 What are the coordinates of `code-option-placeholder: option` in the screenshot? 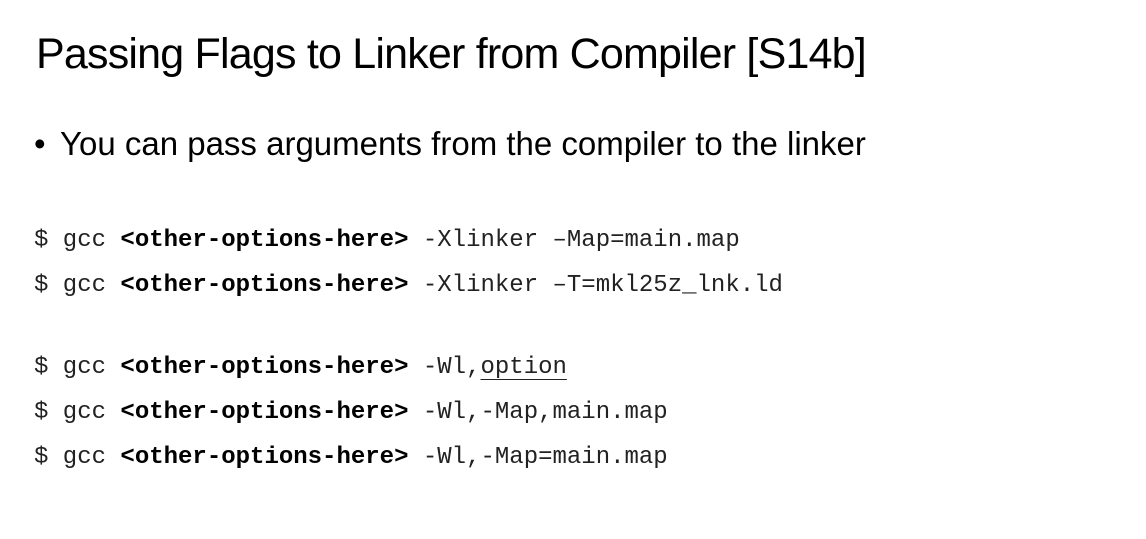 It's located at (523, 367).